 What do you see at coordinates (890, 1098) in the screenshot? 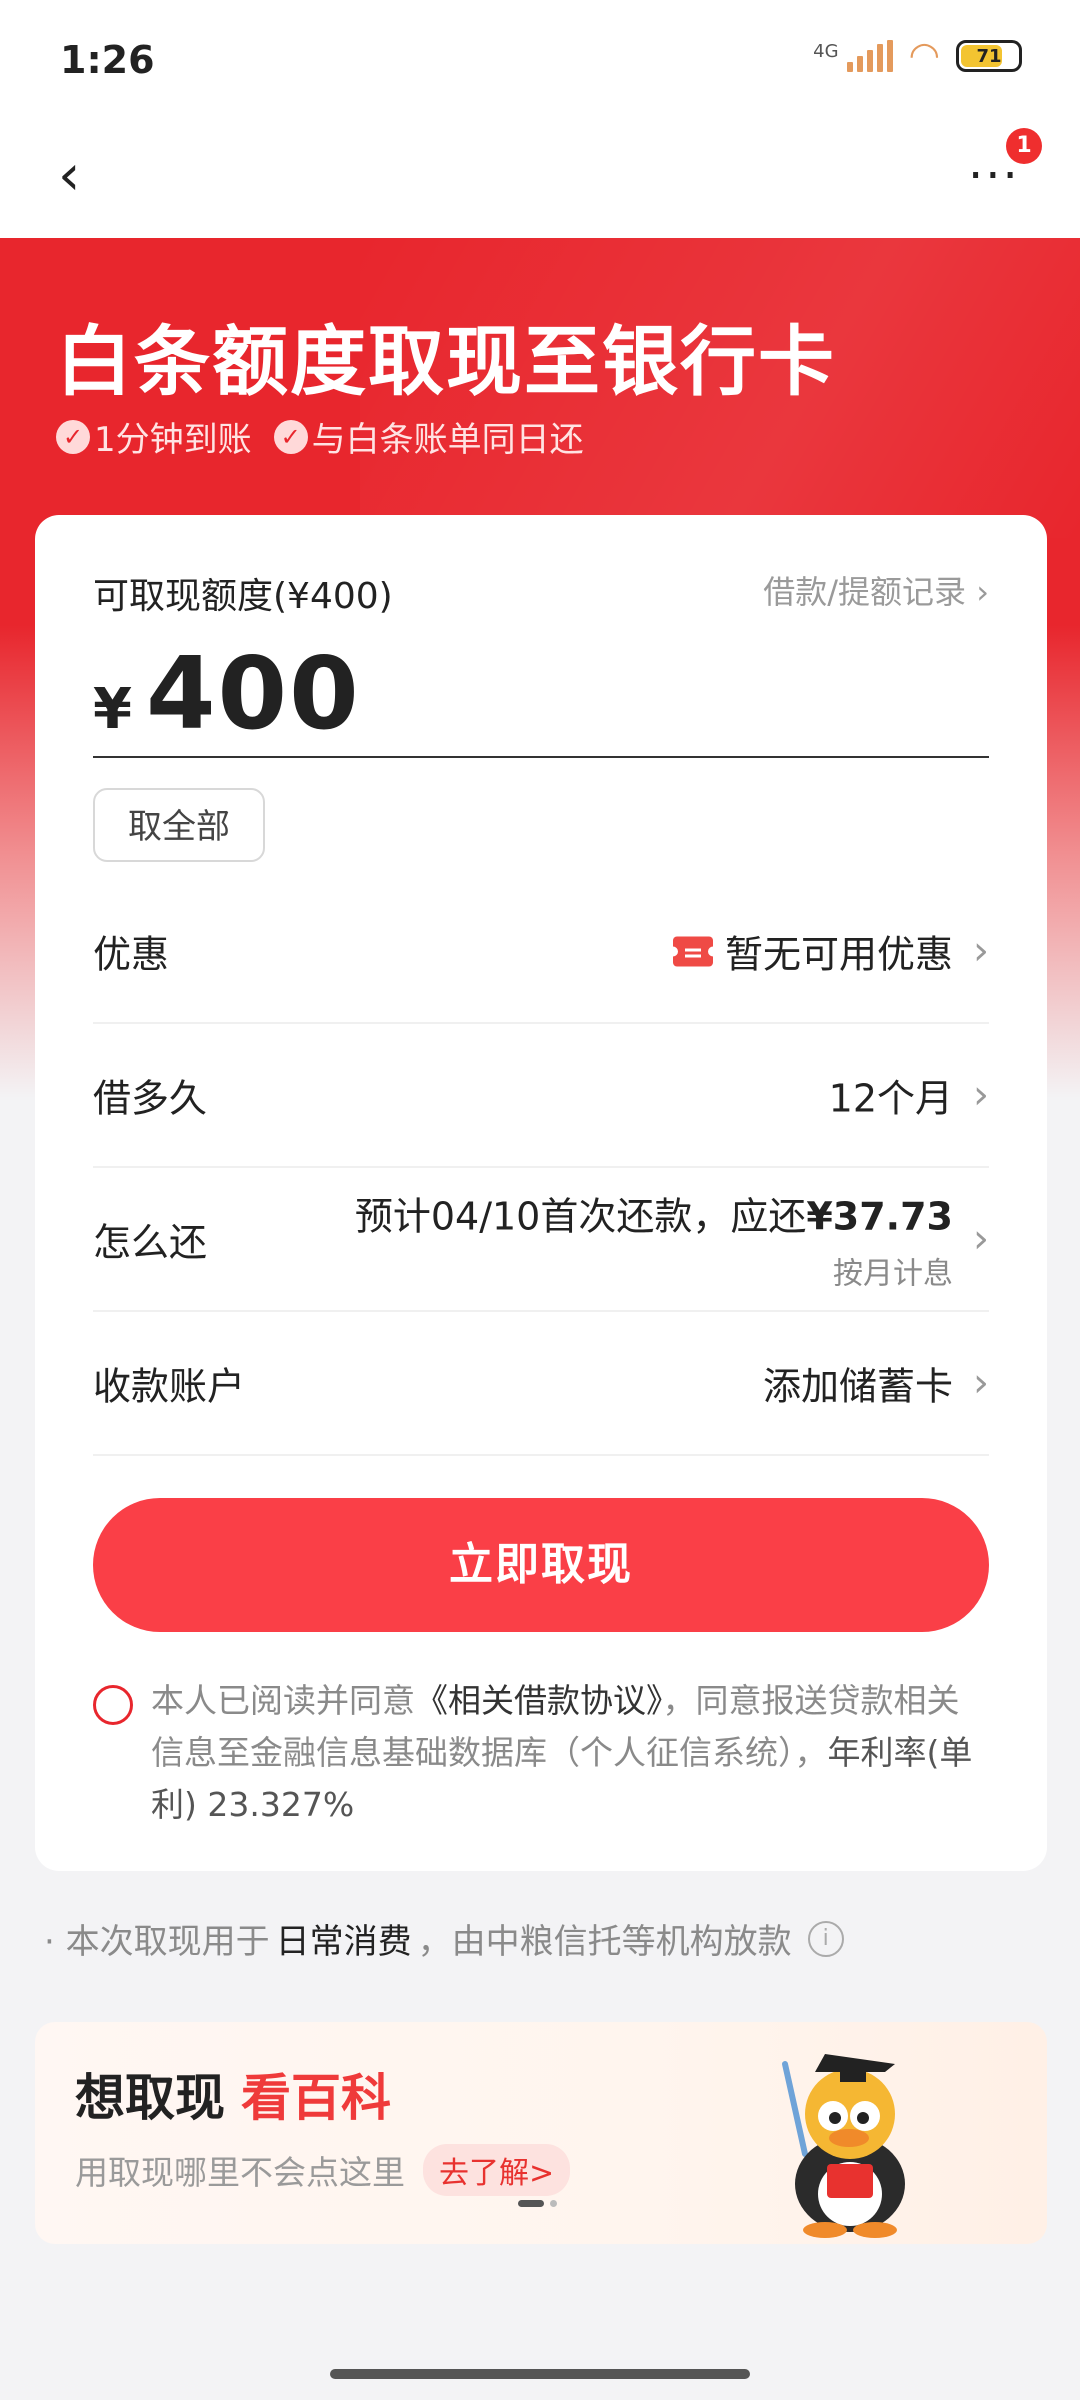
I see `term-value: 12个月` at bounding box center [890, 1098].